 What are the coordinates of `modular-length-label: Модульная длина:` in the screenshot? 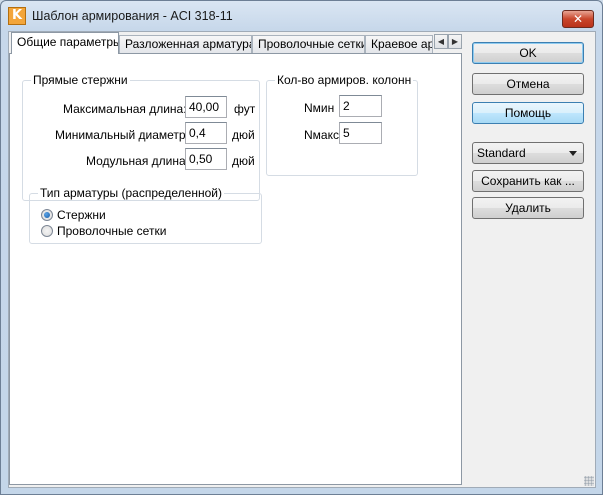 It's located at (138, 161).